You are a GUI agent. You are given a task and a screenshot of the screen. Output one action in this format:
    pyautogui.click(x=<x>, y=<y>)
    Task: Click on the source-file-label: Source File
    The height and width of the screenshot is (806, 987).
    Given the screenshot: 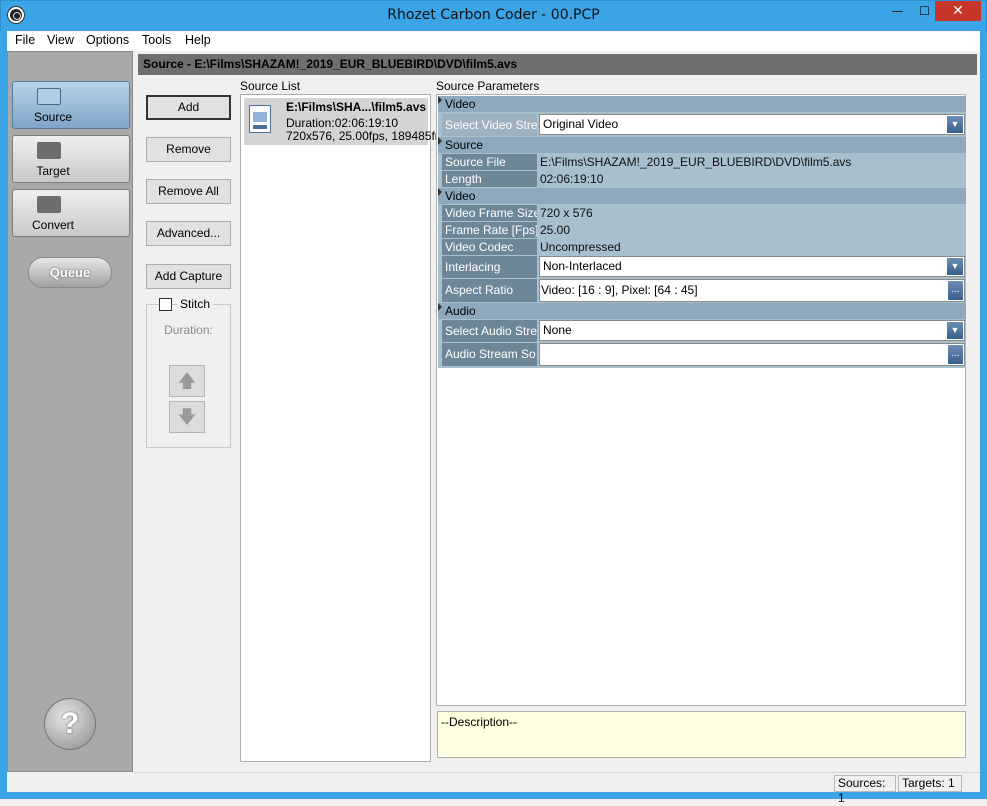 What is the action you would take?
    pyautogui.click(x=489, y=162)
    